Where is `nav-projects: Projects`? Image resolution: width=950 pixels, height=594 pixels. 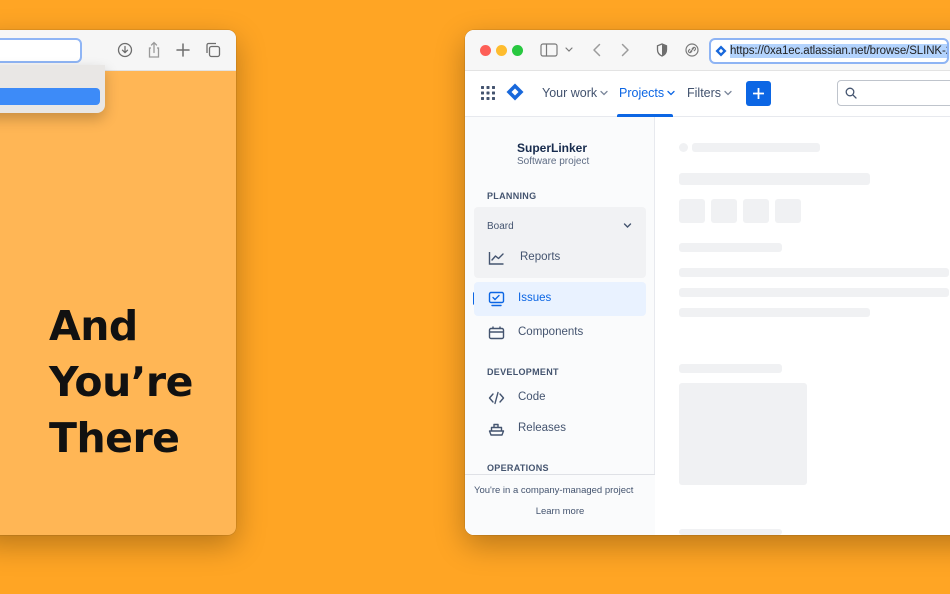 nav-projects: Projects is located at coordinates (647, 93).